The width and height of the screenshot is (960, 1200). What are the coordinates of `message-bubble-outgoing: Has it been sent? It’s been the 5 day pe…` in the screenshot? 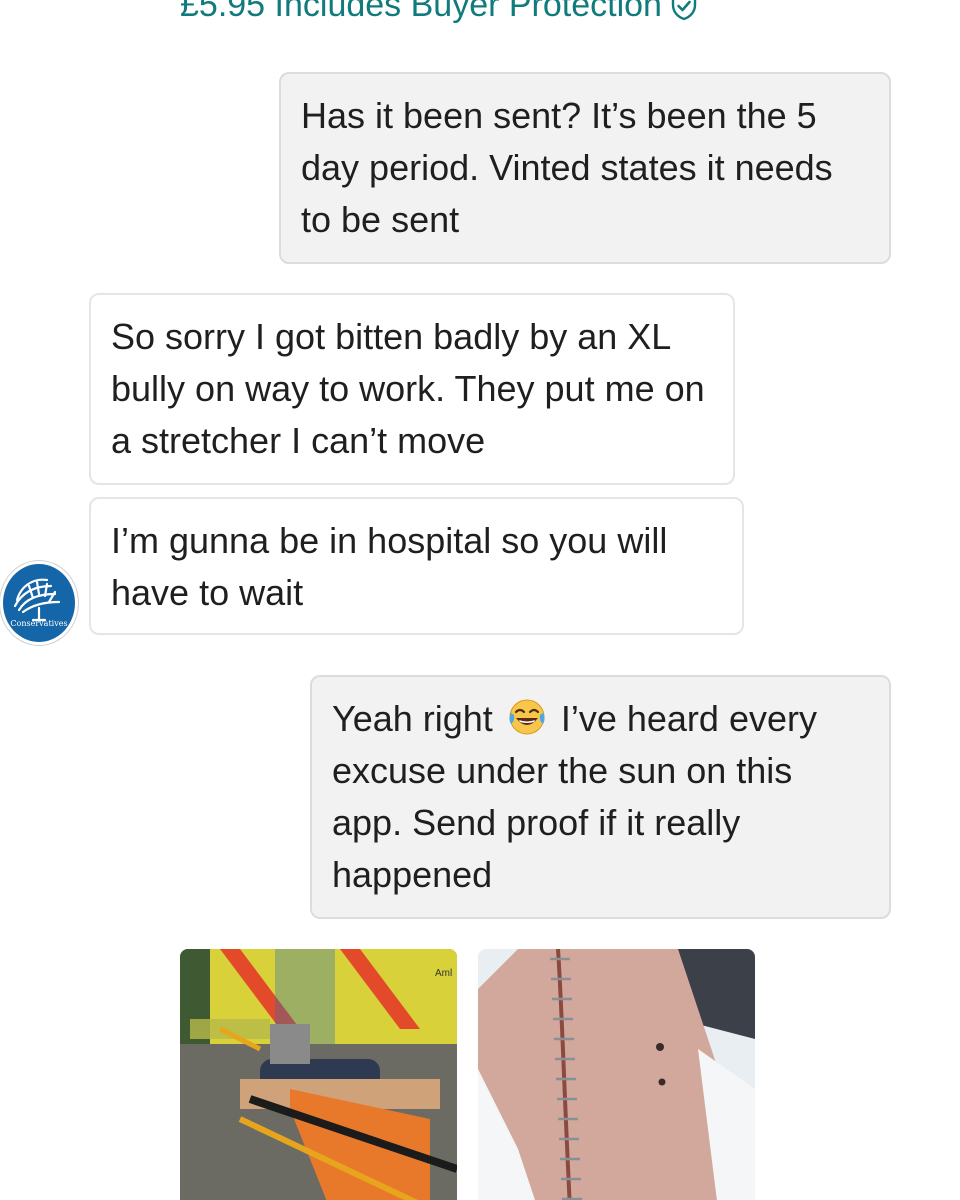 It's located at (585, 168).